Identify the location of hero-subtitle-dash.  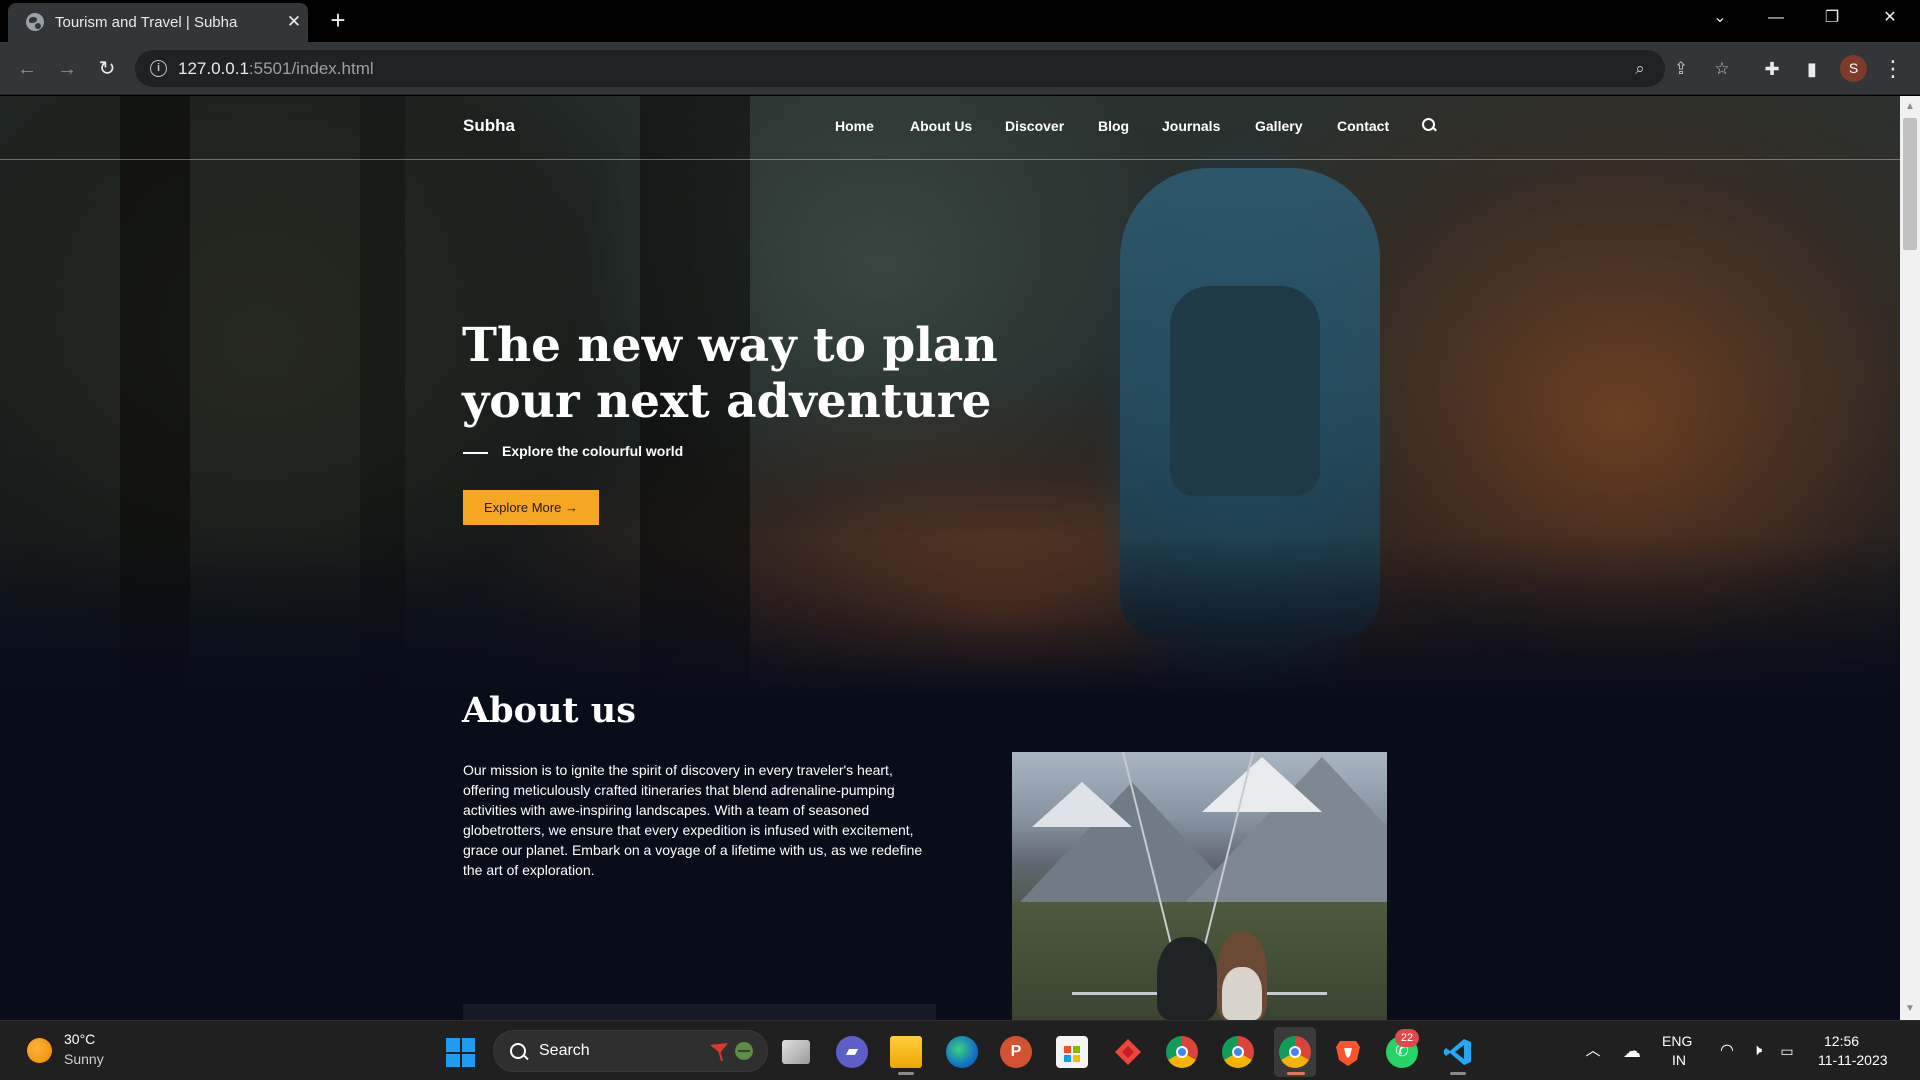
(475, 453).